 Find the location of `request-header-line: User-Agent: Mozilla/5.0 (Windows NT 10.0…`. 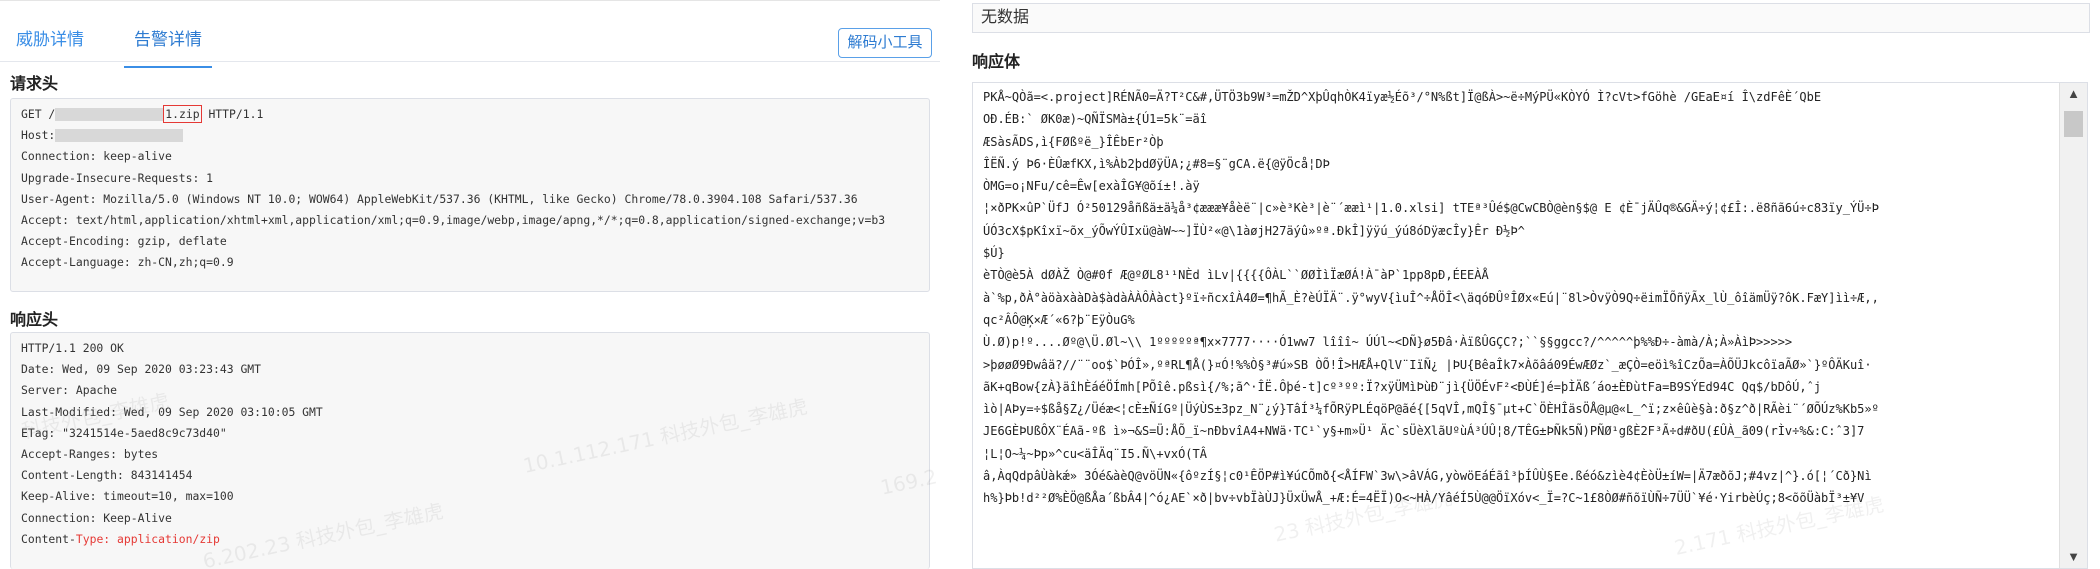

request-header-line: User-Agent: Mozilla/5.0 (Windows NT 10.0… is located at coordinates (439, 198).